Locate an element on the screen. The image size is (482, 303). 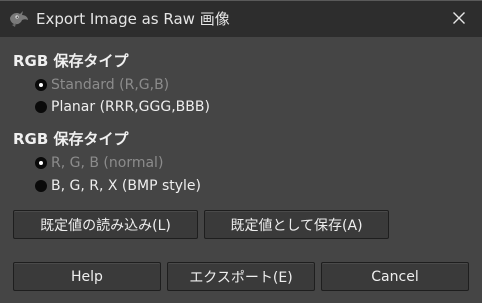
section-header-rgb-save-type-2: RGB 保存タイプ is located at coordinates (71, 139).